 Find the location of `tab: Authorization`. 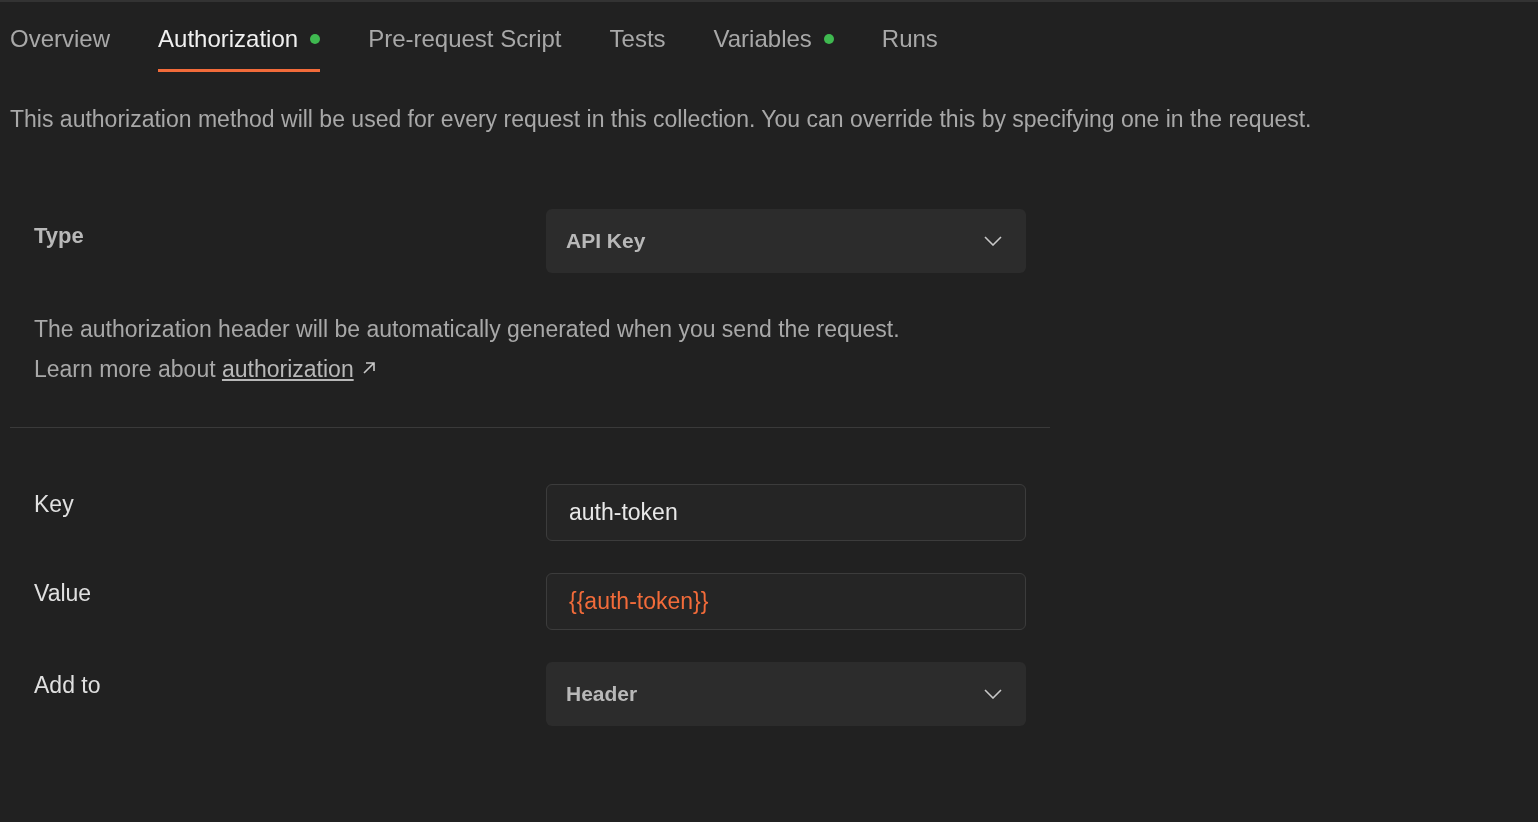

tab: Authorization is located at coordinates (239, 40).